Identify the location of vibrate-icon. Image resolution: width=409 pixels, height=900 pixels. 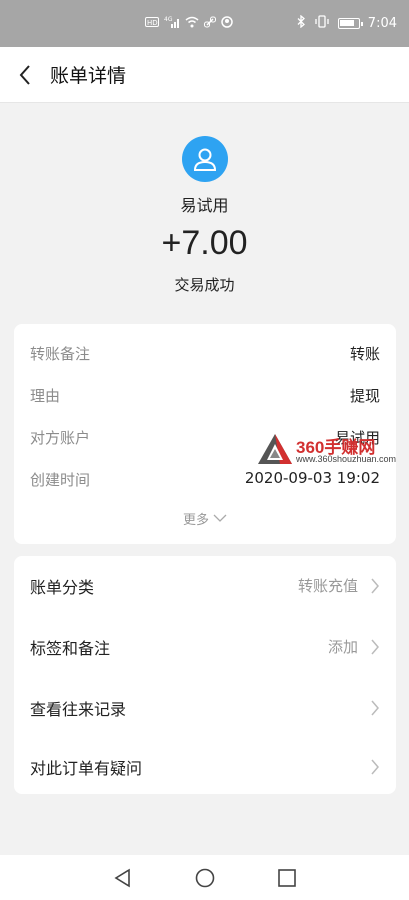
(322, 23).